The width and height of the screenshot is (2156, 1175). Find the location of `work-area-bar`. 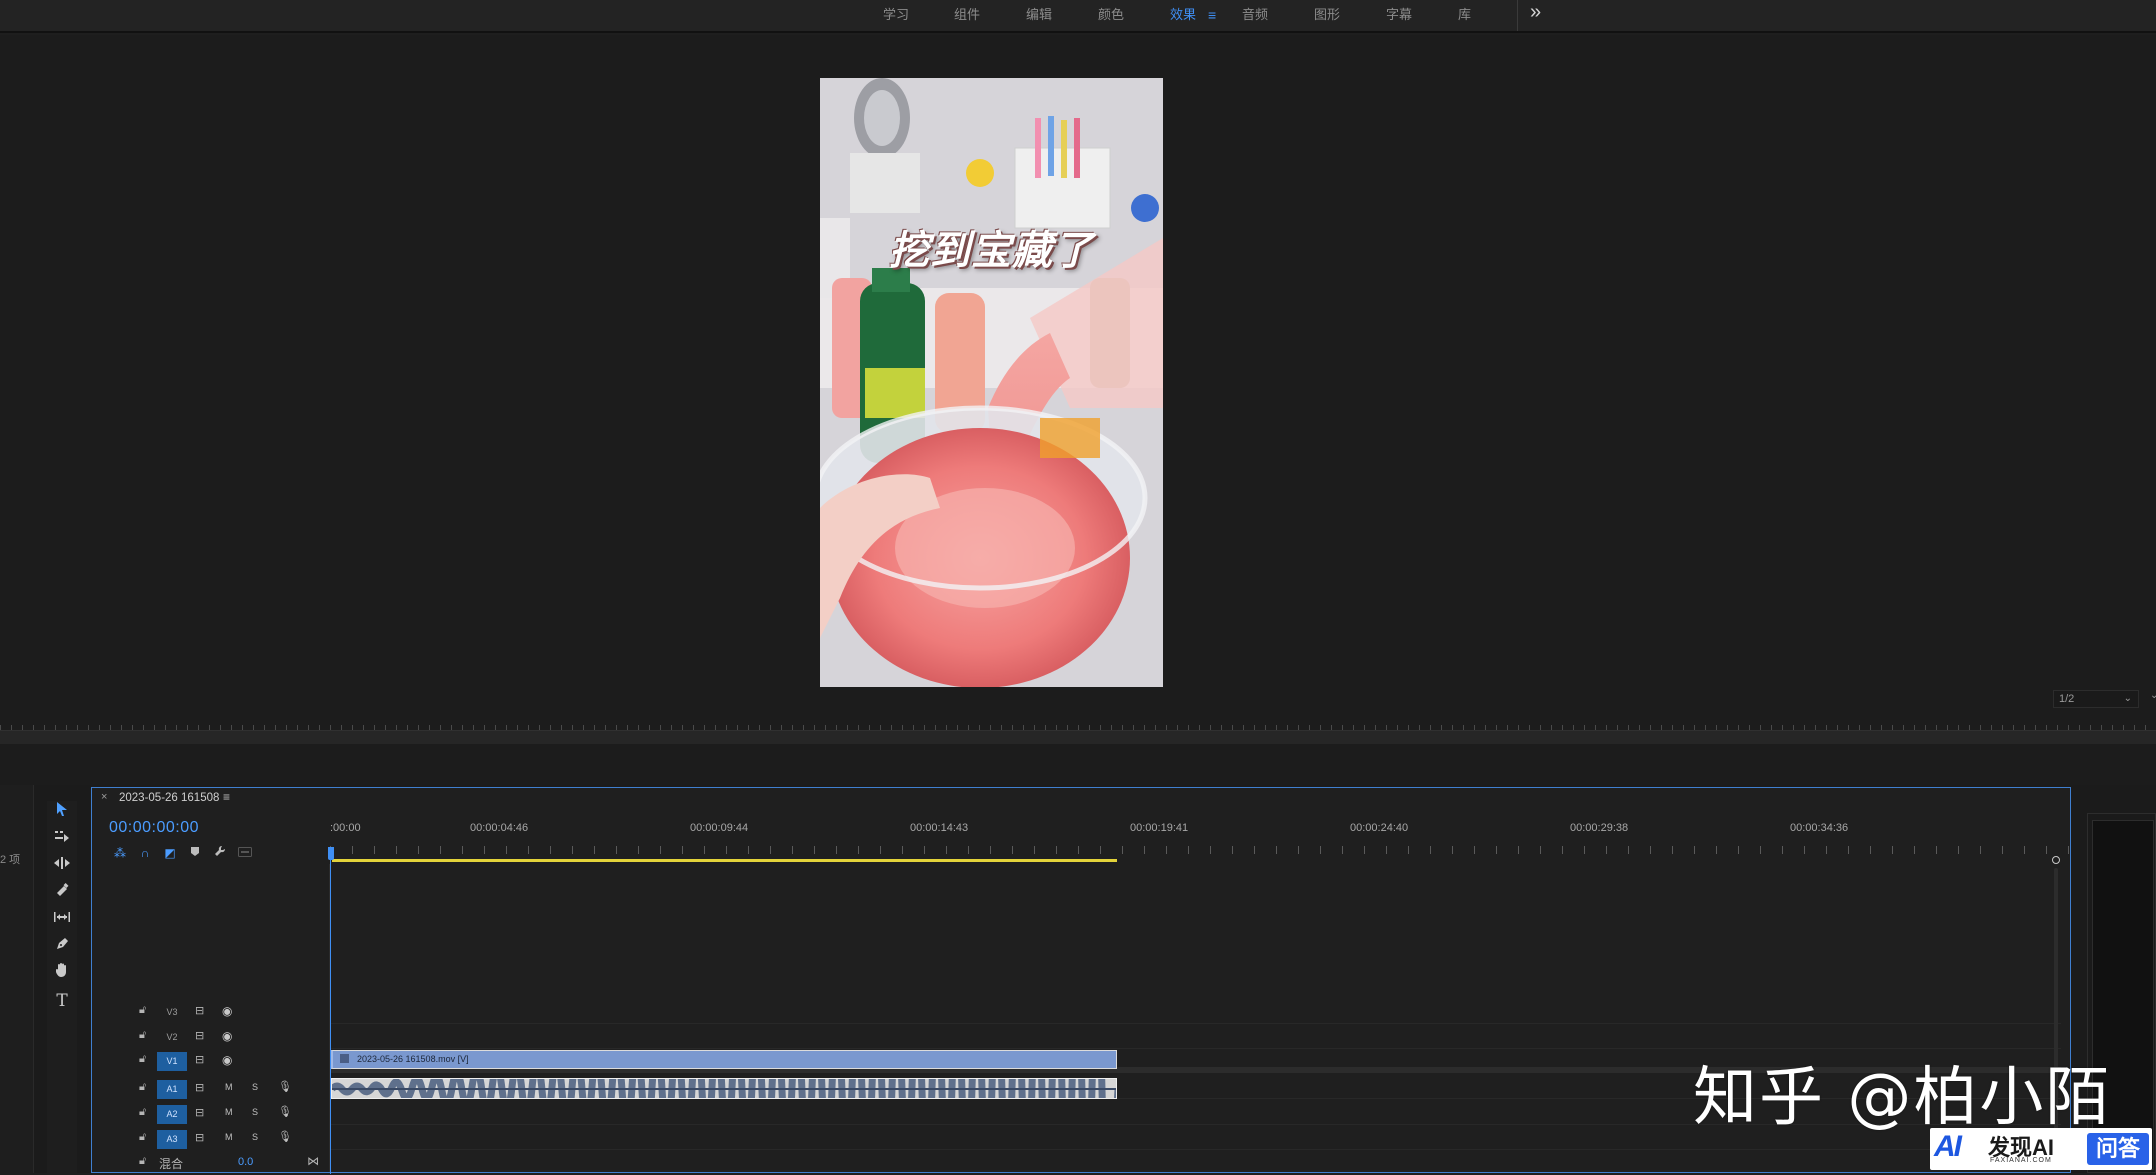

work-area-bar is located at coordinates (724, 860).